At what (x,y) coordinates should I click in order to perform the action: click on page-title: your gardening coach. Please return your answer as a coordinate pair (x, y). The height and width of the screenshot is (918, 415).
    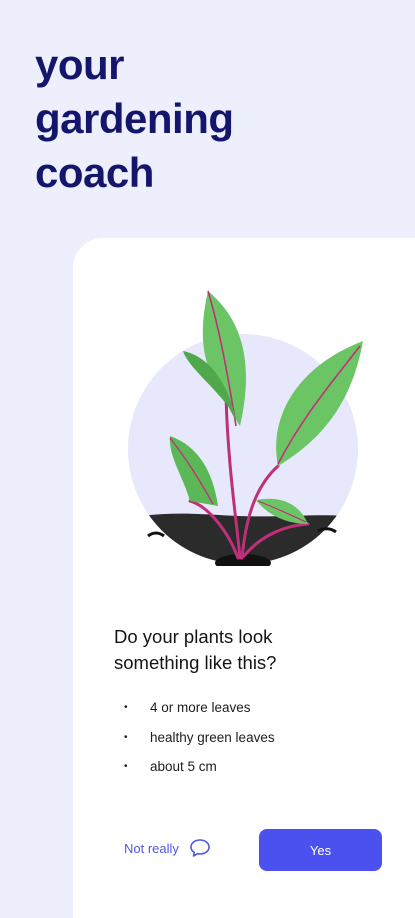
    Looking at the image, I should click on (134, 118).